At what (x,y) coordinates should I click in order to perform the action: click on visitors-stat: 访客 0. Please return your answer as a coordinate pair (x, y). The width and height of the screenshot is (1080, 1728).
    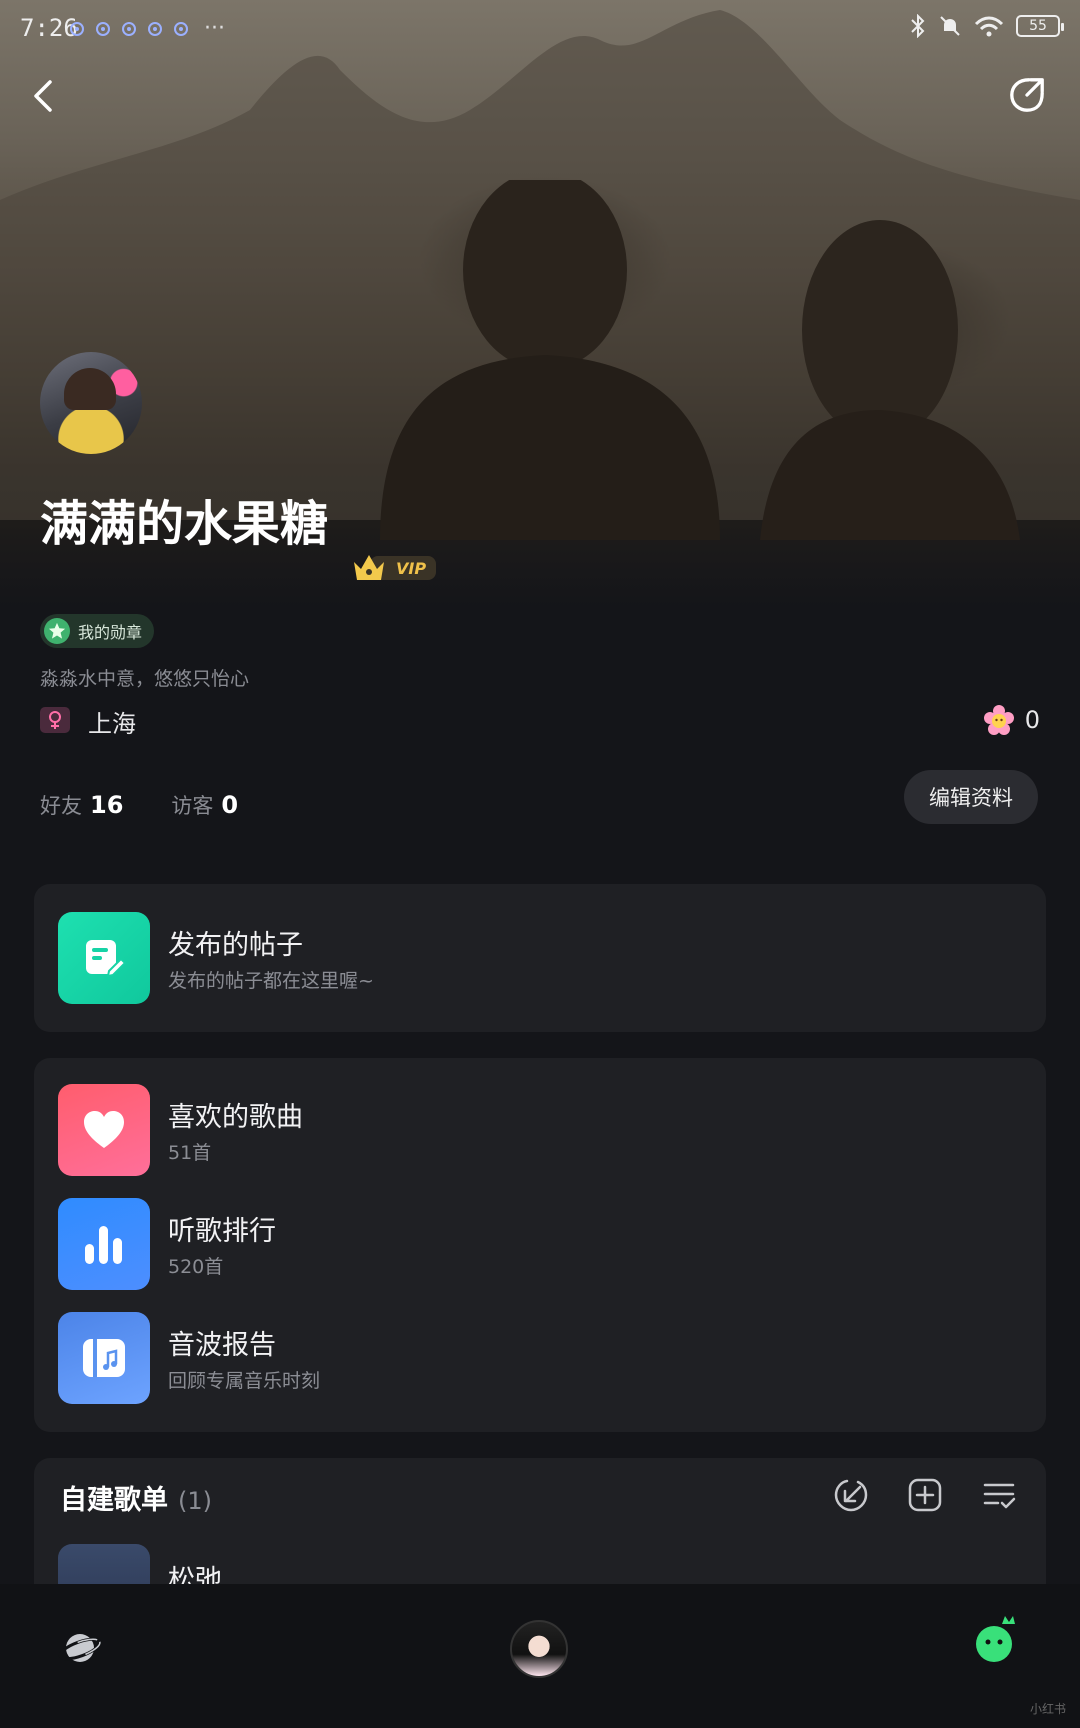
    Looking at the image, I should click on (204, 805).